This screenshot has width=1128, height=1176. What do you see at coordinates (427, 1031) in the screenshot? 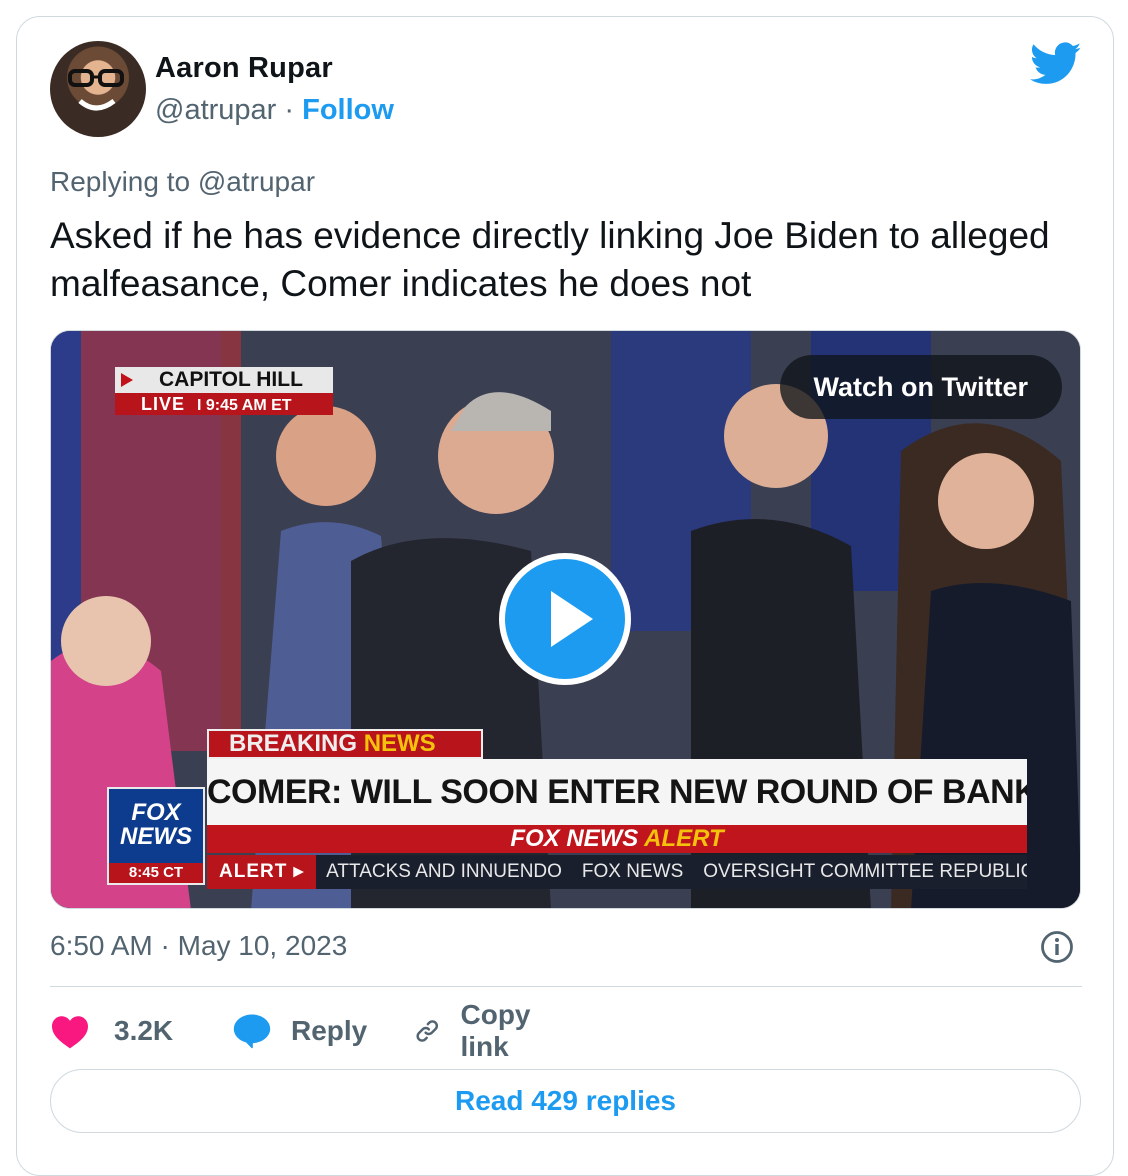
I see `link-icon` at bounding box center [427, 1031].